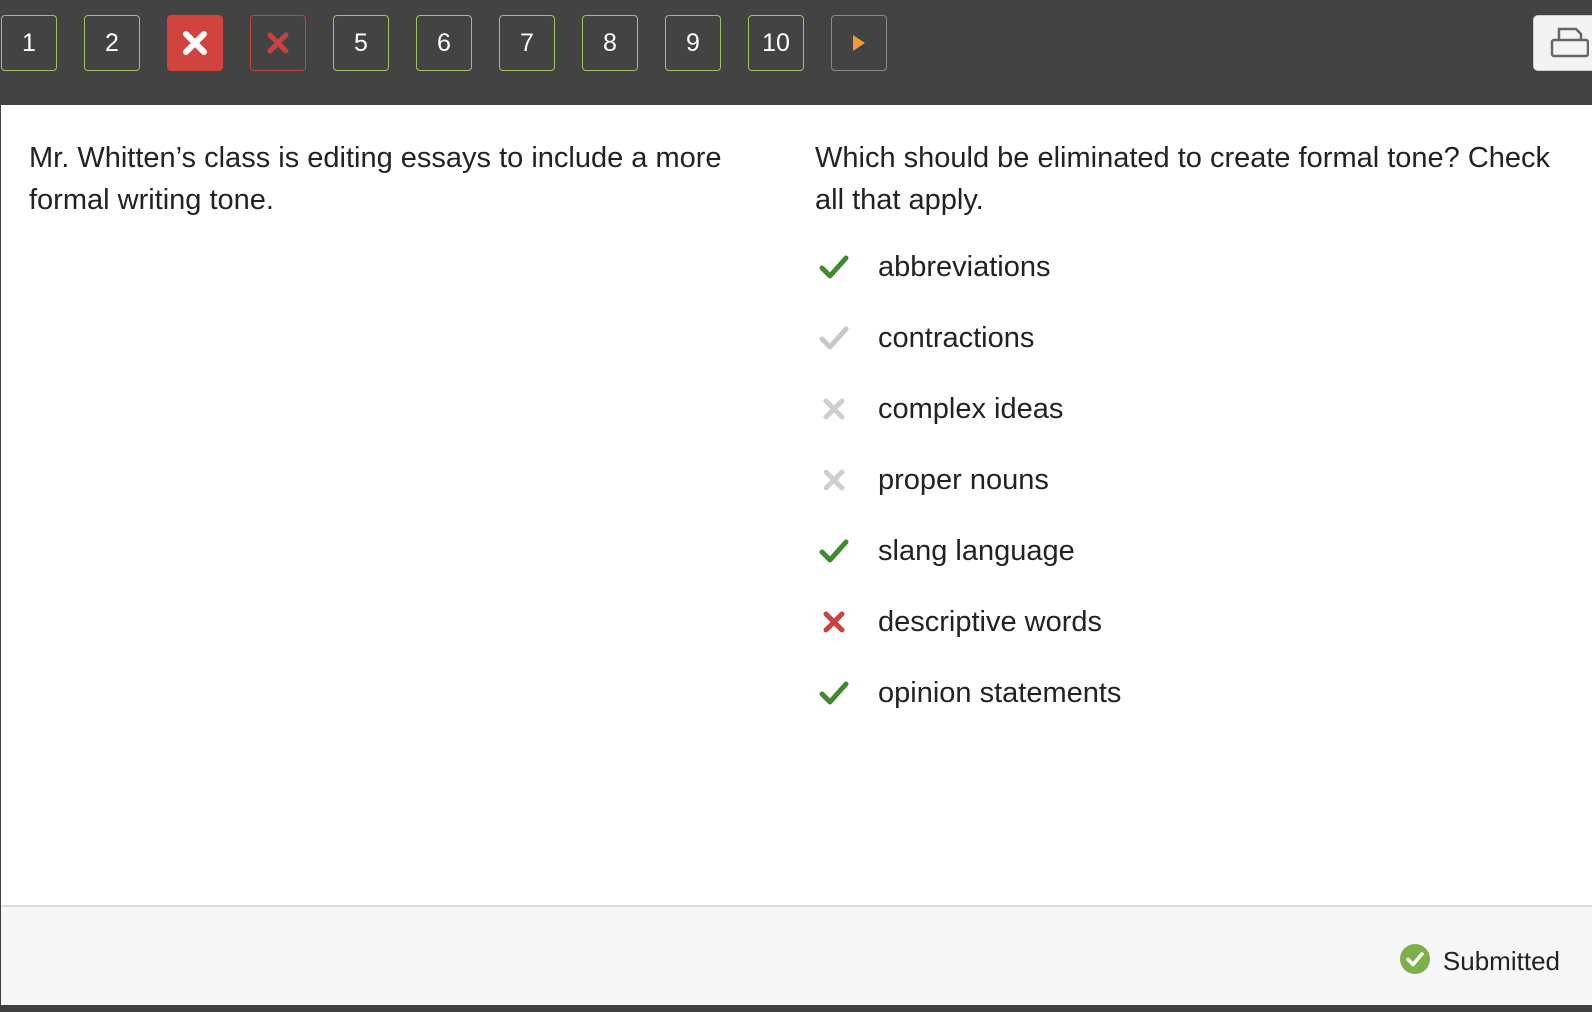  What do you see at coordinates (1117, 551) in the screenshot?
I see `option-slang-language: slang language` at bounding box center [1117, 551].